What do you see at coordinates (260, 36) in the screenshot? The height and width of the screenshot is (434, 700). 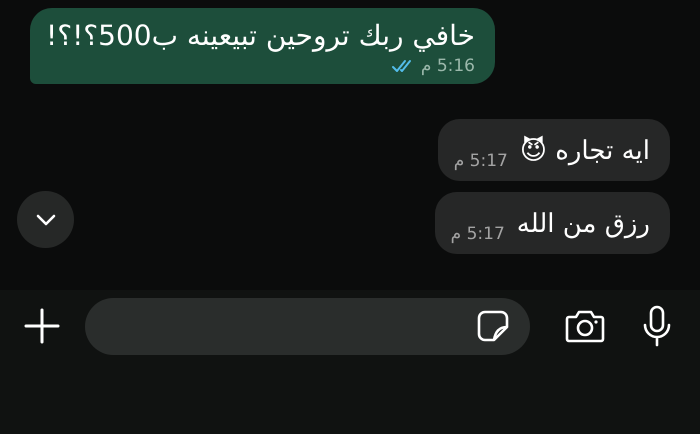 I see `message-text: خافي ربك تروحين تبيعينه ب500؟!؟!` at bounding box center [260, 36].